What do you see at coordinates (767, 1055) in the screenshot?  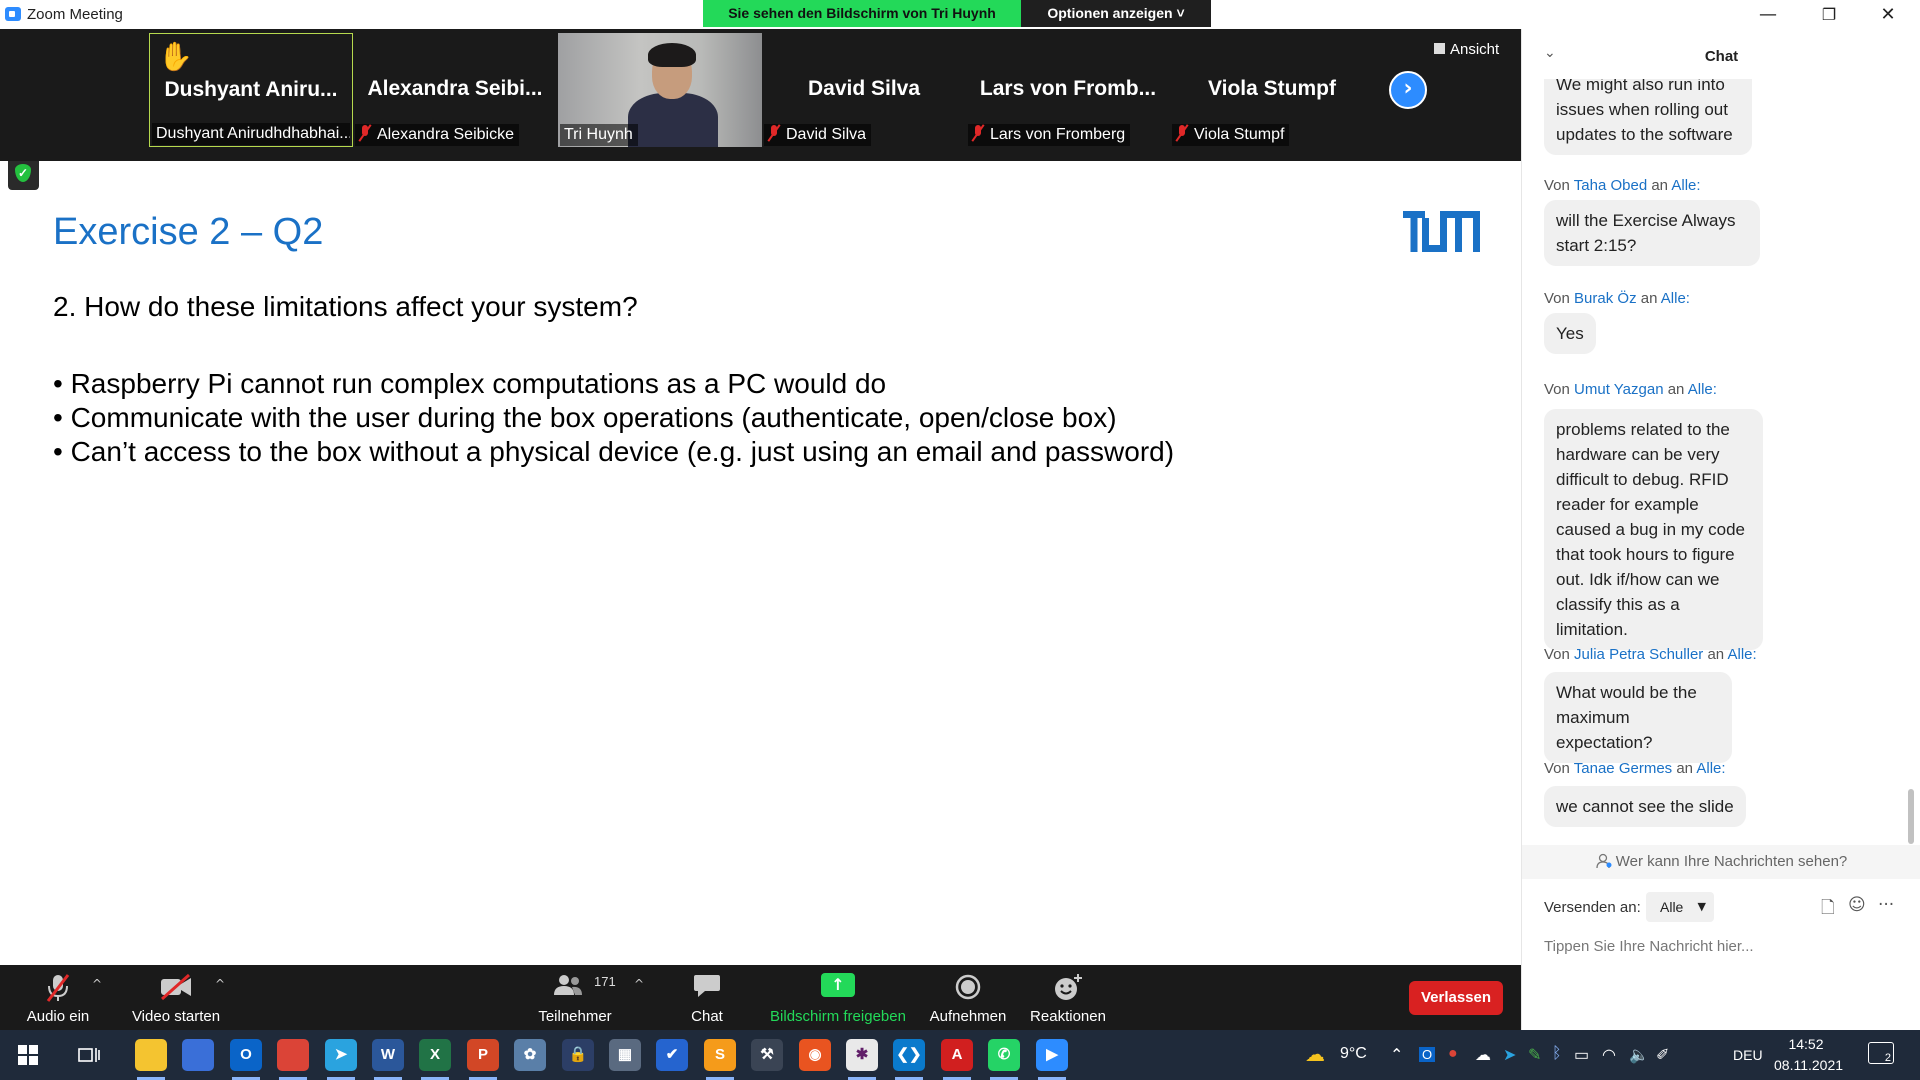 I see `tools-icon: ⚒` at bounding box center [767, 1055].